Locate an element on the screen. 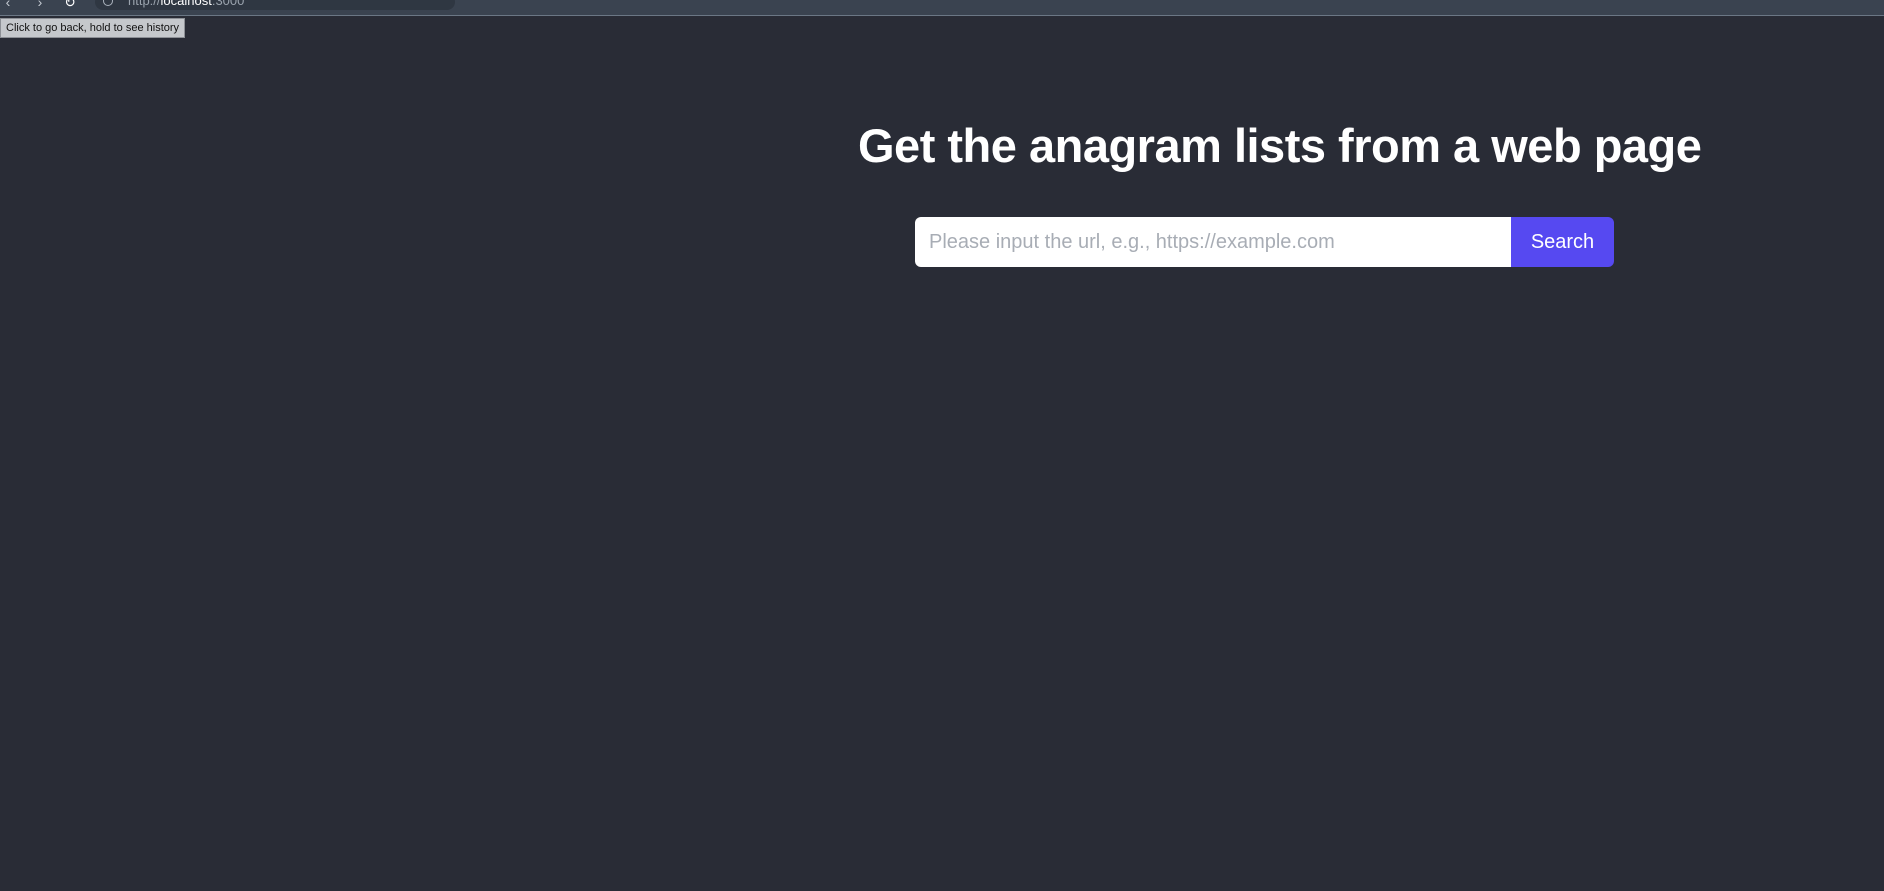 The width and height of the screenshot is (1884, 891). back-button-tooltip: Click to go back, hold to see history is located at coordinates (93, 28).